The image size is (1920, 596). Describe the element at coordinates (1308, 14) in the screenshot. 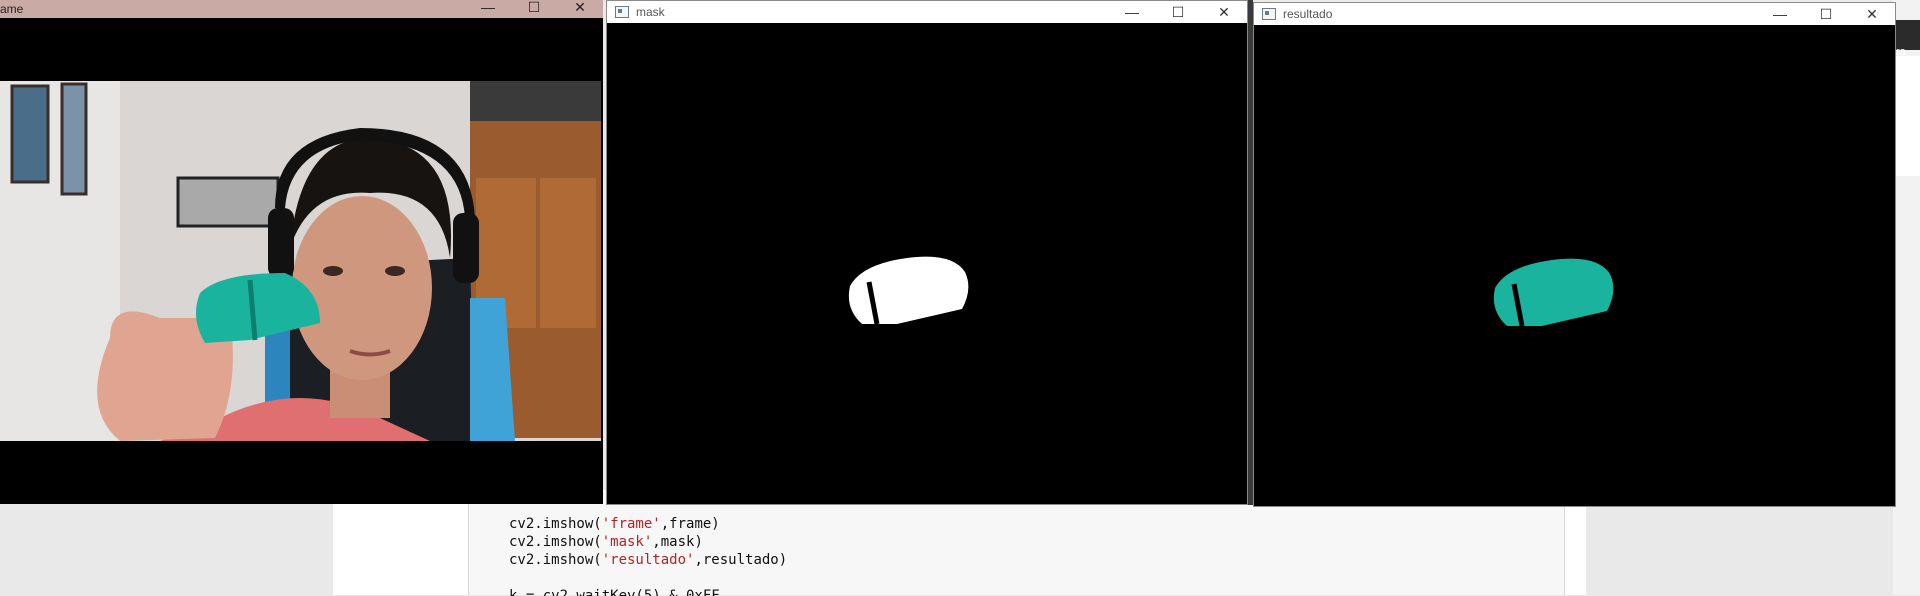

I see `resultado-title: resultado` at that location.